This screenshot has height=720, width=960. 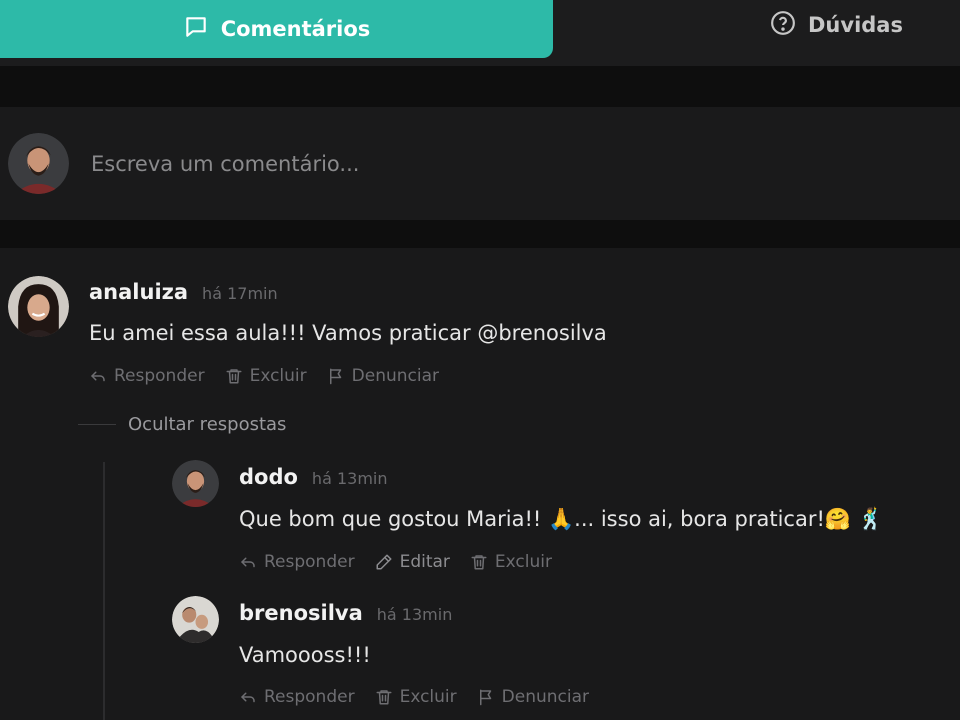 What do you see at coordinates (783, 25) in the screenshot?
I see `question-circle-icon` at bounding box center [783, 25].